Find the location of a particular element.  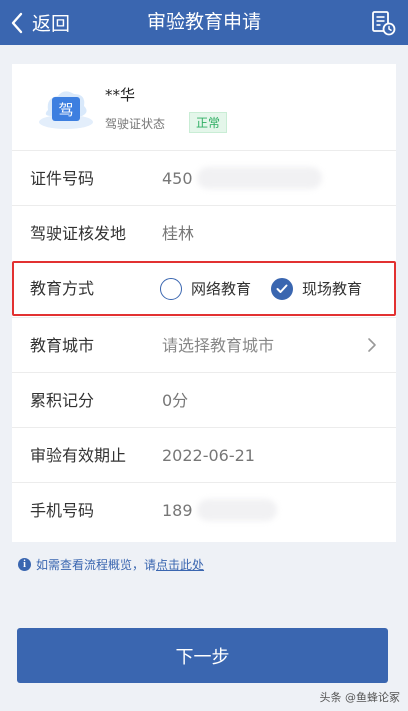

valid-until-value: 2022-06-21 is located at coordinates (208, 455).